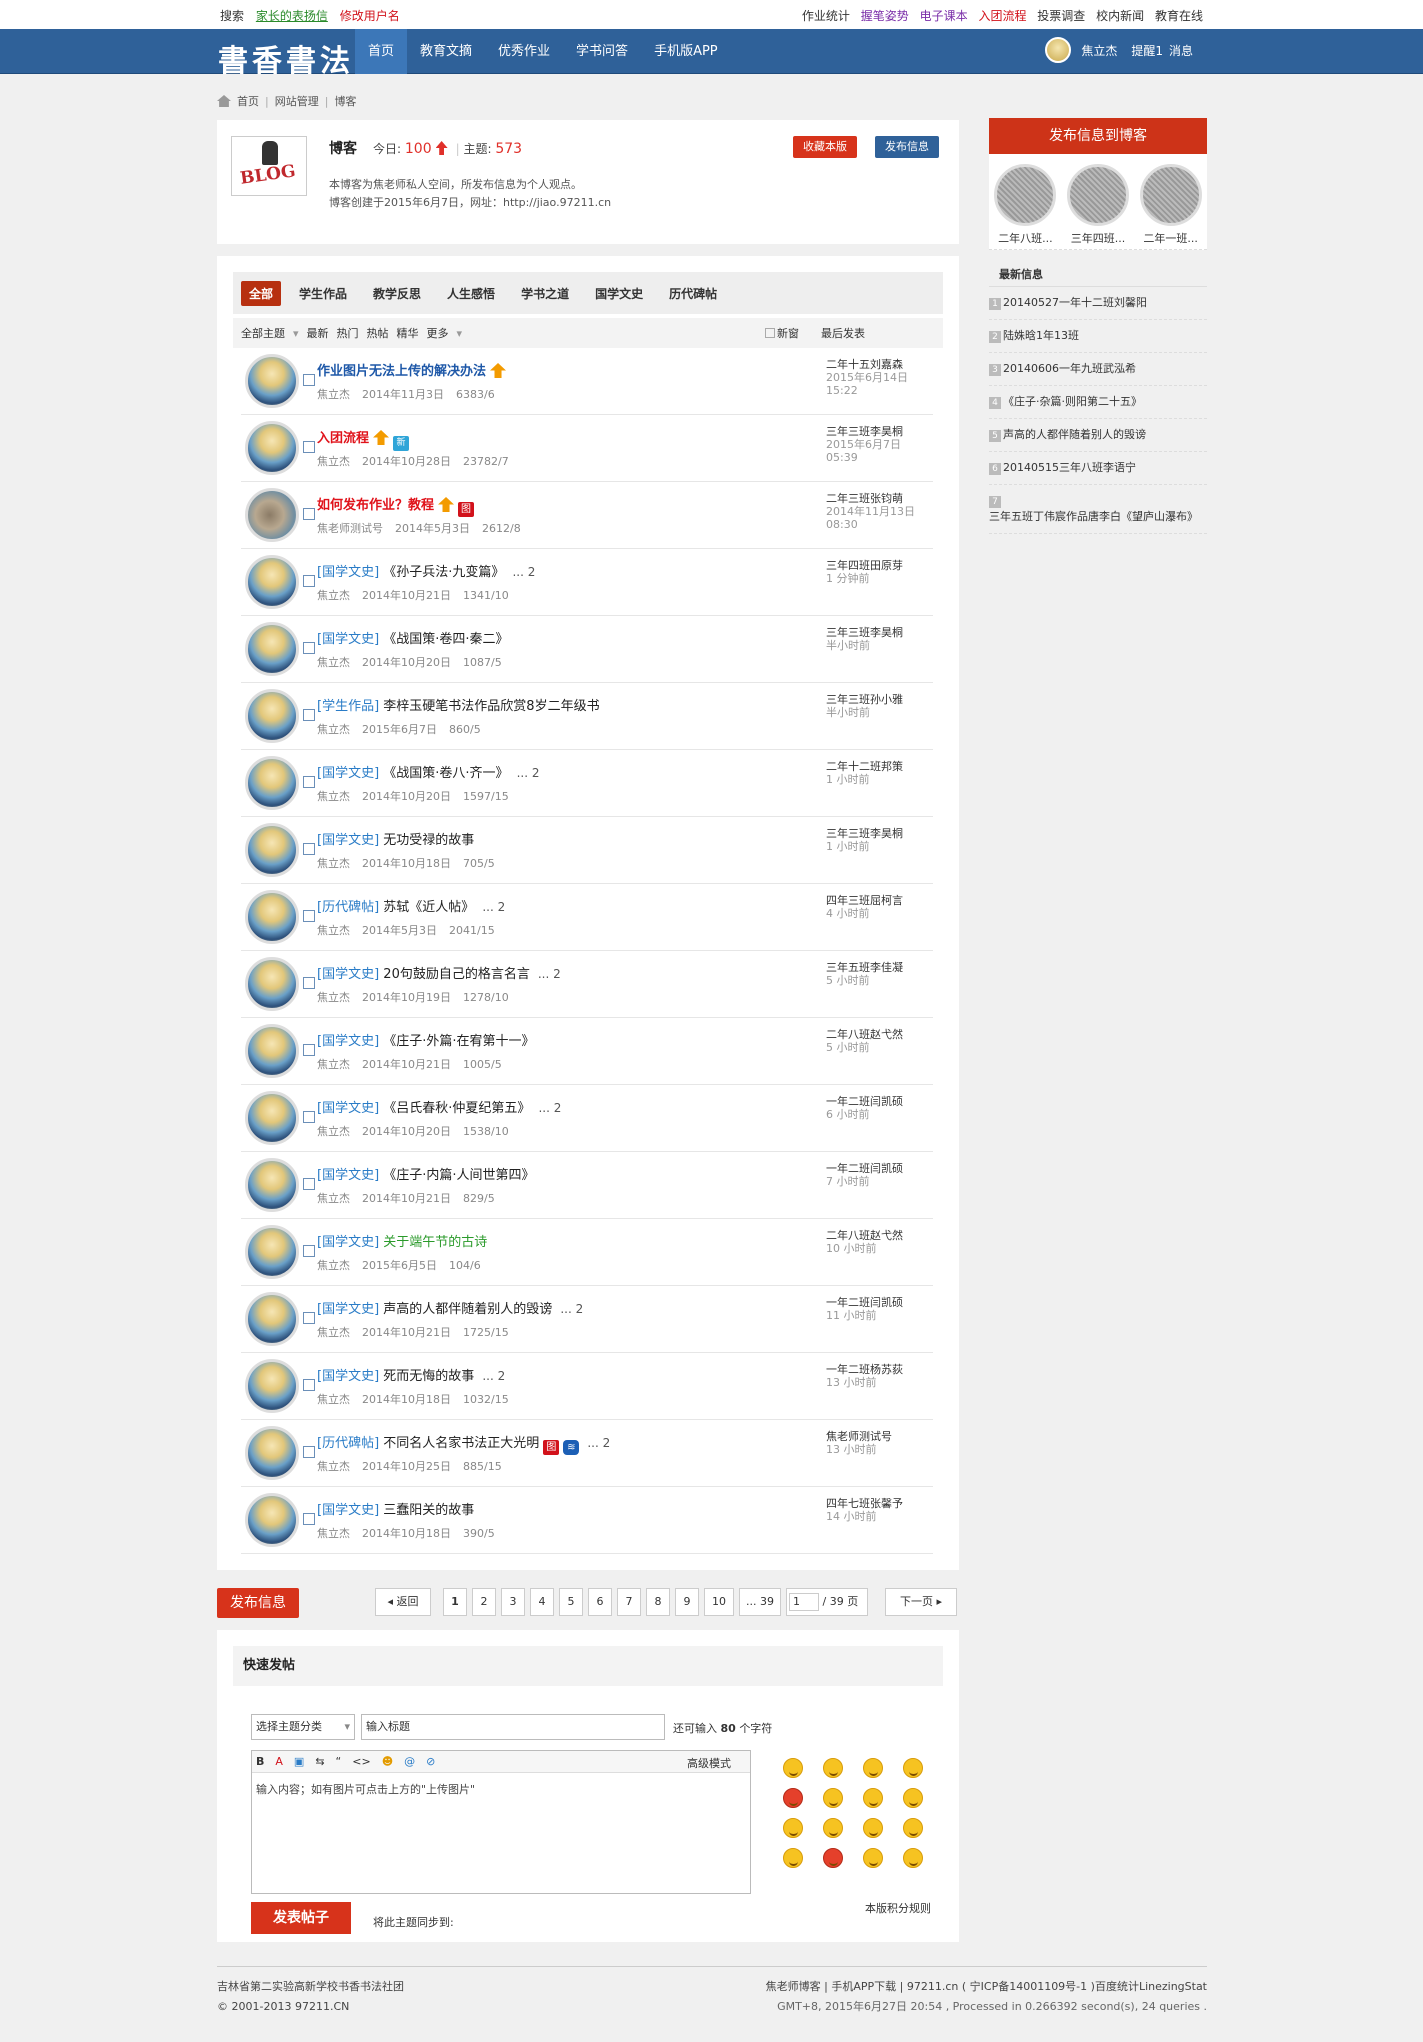 The image size is (1423, 2042). I want to click on page-1: 1, so click(455, 1602).